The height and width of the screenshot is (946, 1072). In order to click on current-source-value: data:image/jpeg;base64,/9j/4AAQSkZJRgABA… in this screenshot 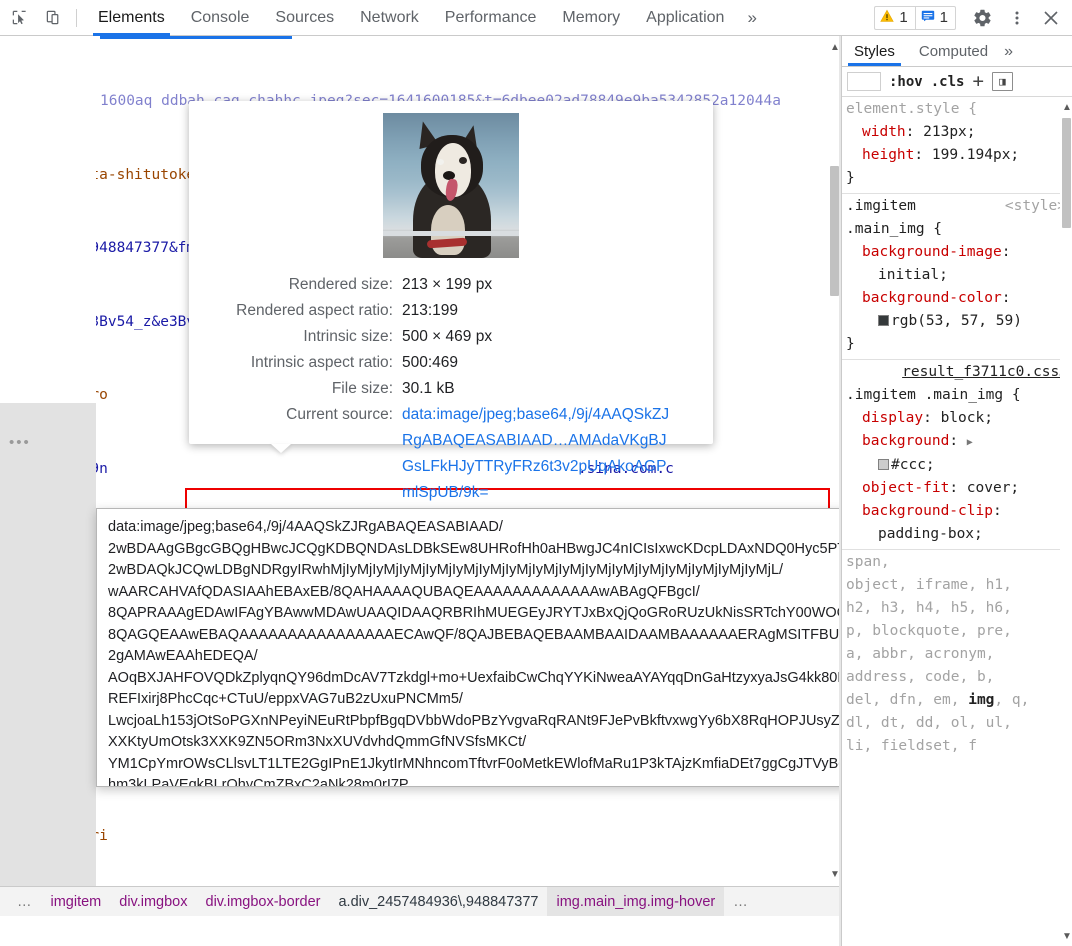, I will do `click(537, 454)`.